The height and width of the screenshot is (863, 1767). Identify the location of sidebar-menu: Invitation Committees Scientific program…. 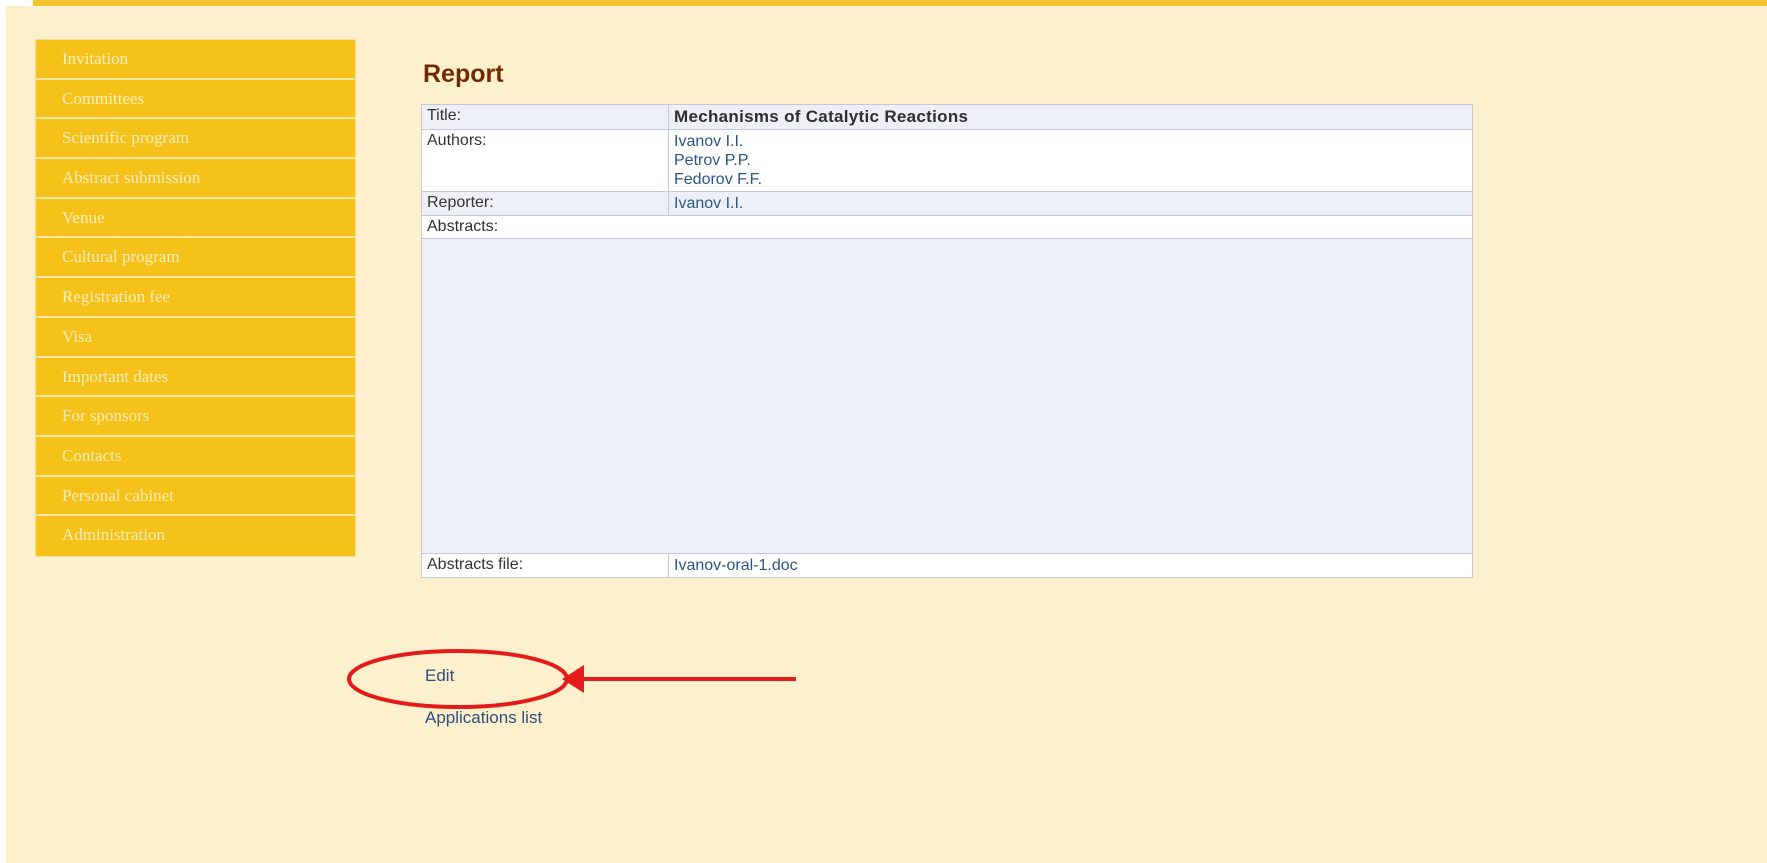
(195, 298).